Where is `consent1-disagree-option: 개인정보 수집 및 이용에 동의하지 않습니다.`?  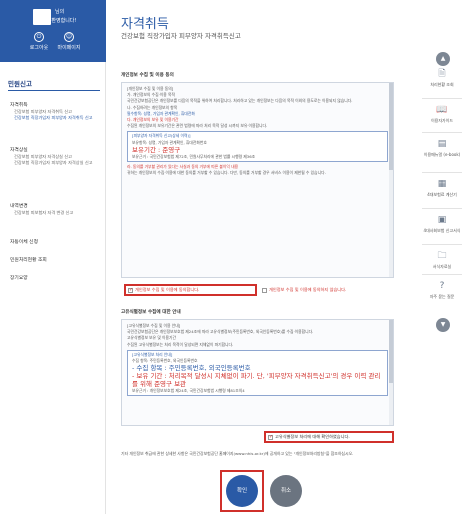
consent1-disagree-option: 개인정보 수집 및 이용에 동의하지 않습니다. is located at coordinates (304, 290).